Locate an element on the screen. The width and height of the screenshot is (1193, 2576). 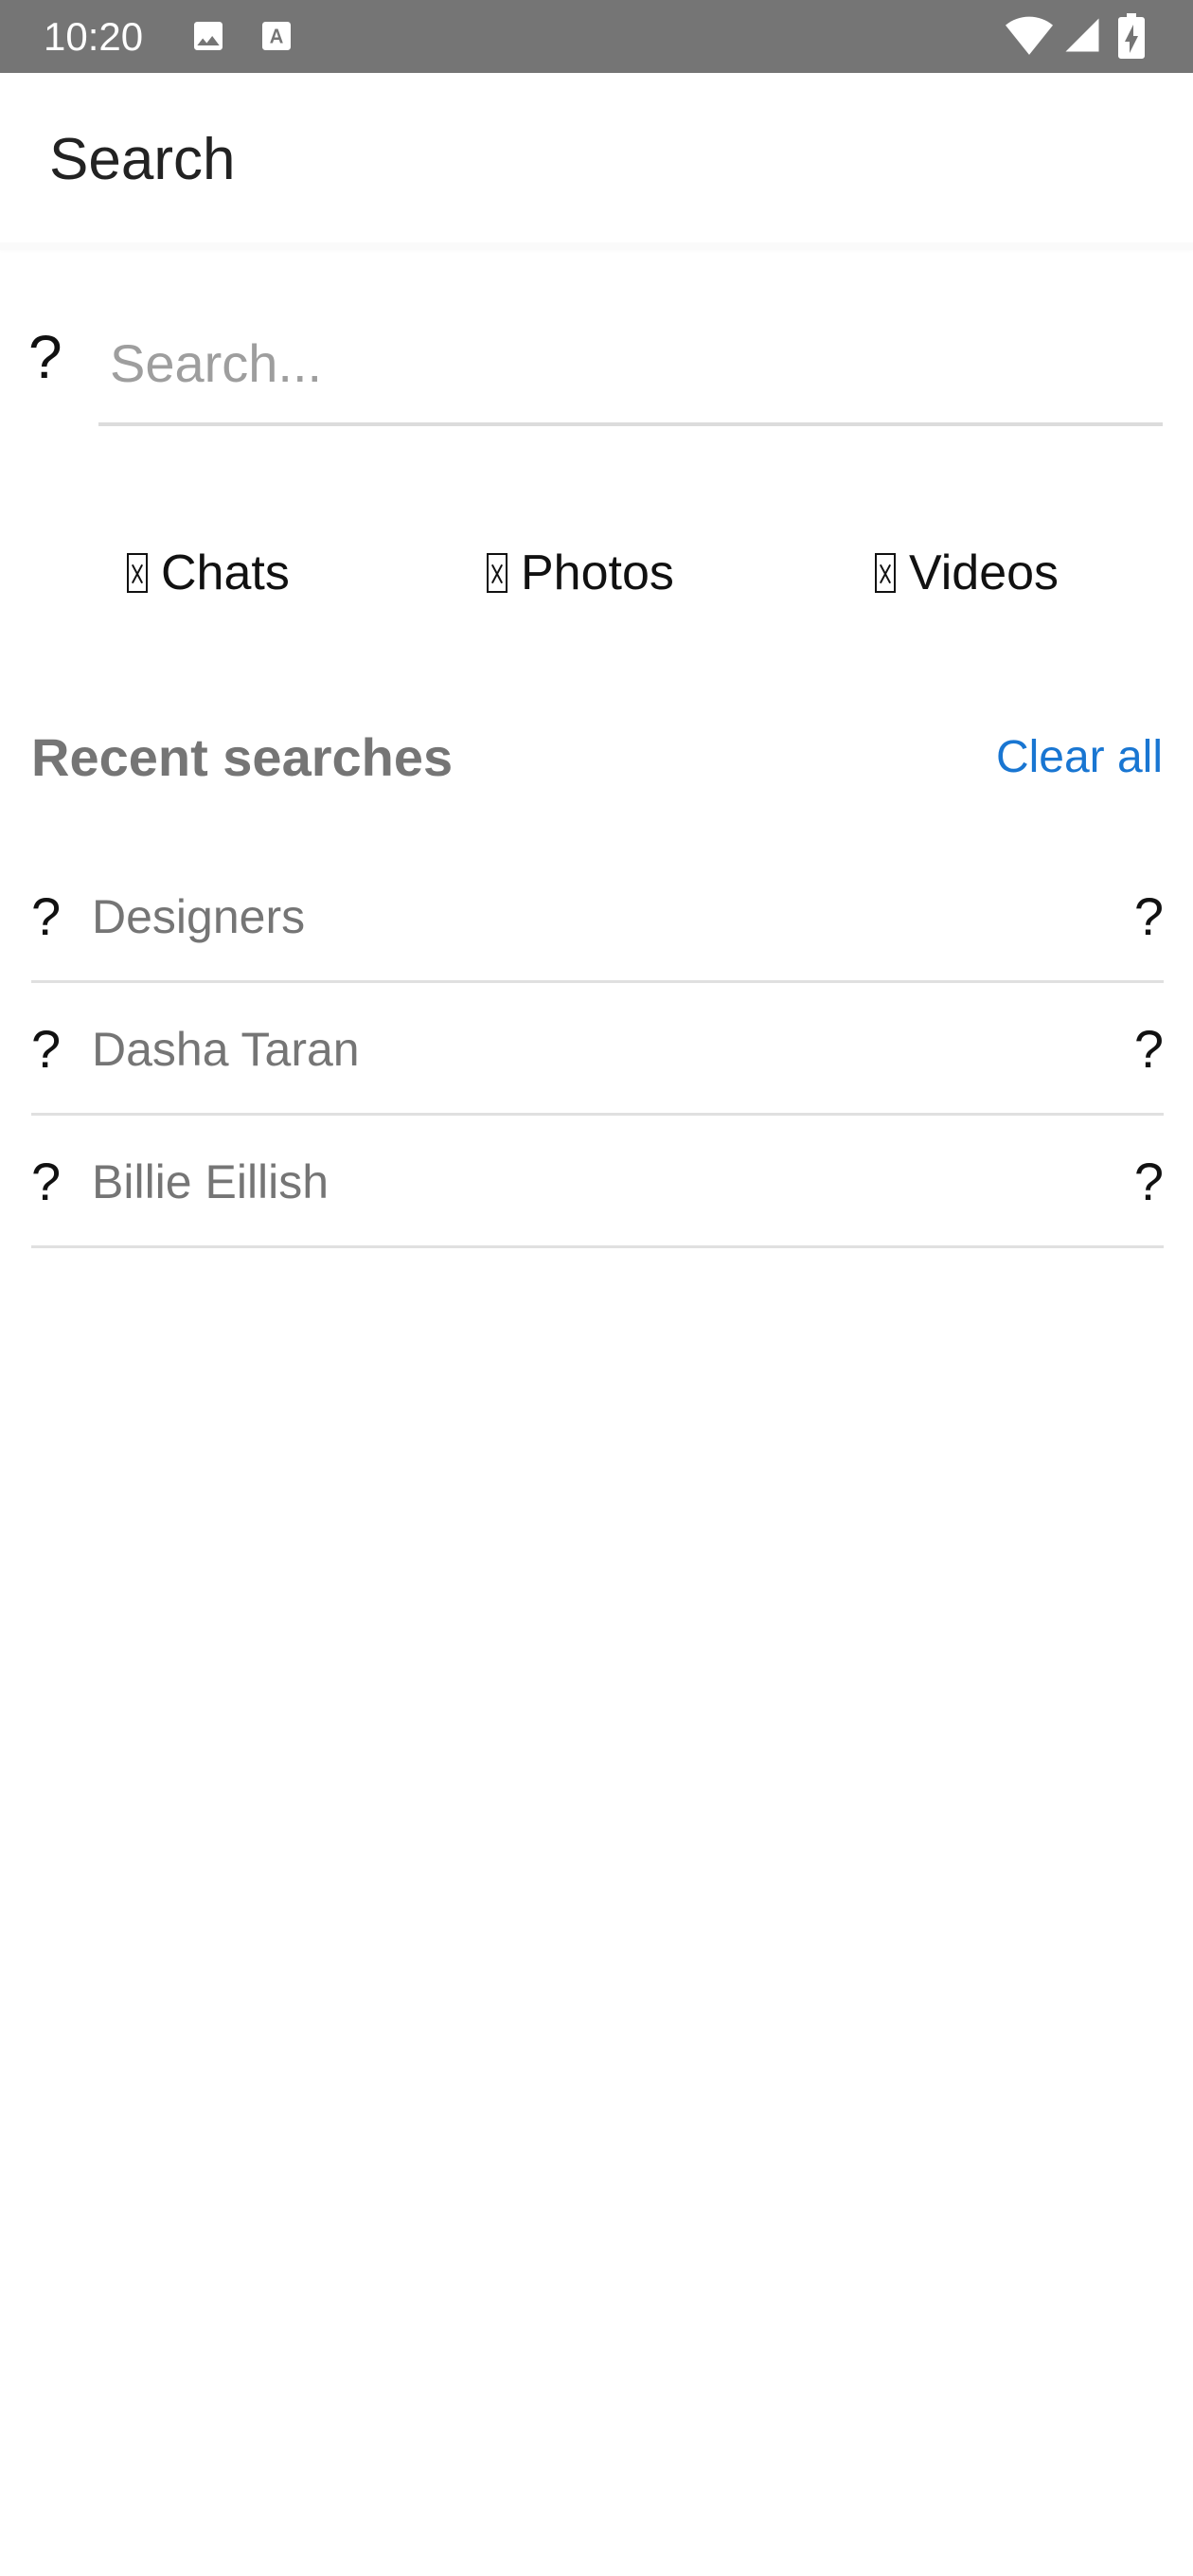
search-category-tabs: Chats Photos Videos is located at coordinates (596, 573).